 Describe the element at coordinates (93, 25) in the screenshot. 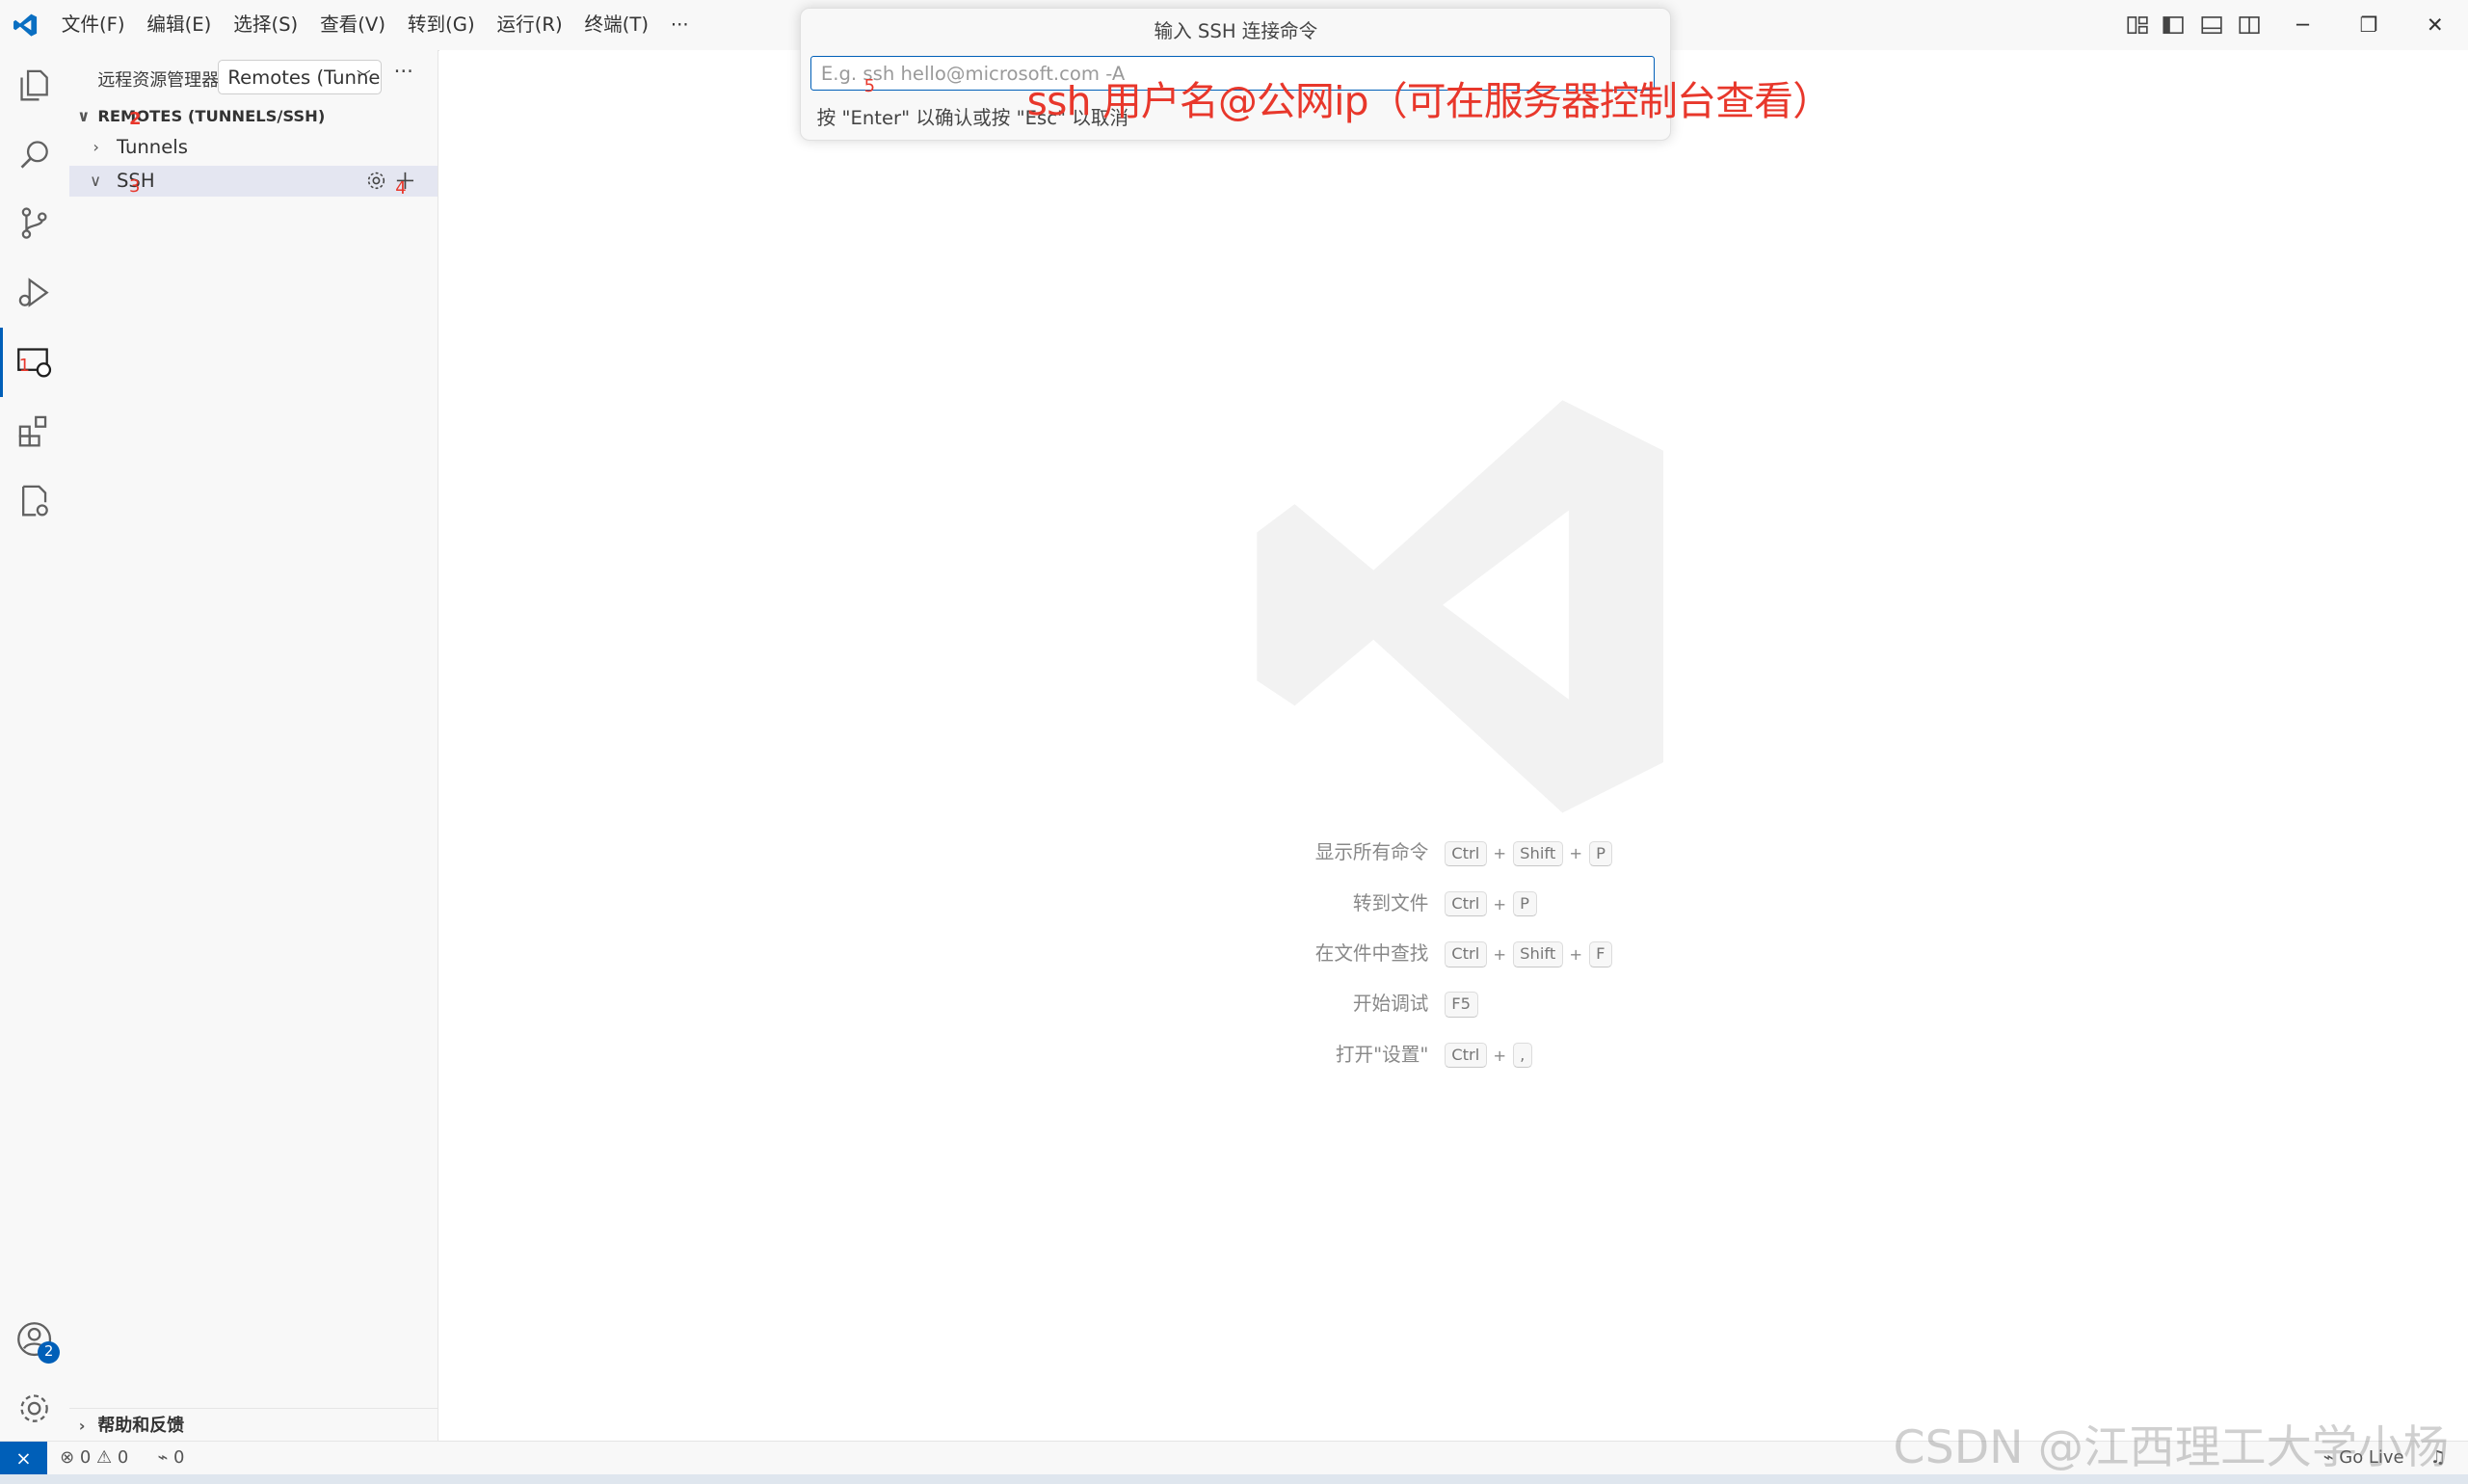

I see `menu-item: 文件(F)` at that location.